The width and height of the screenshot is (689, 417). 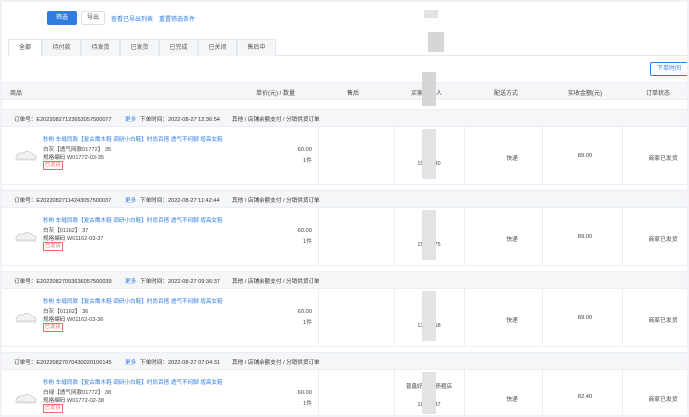 I want to click on paid-amount: 82.40, so click(x=585, y=397).